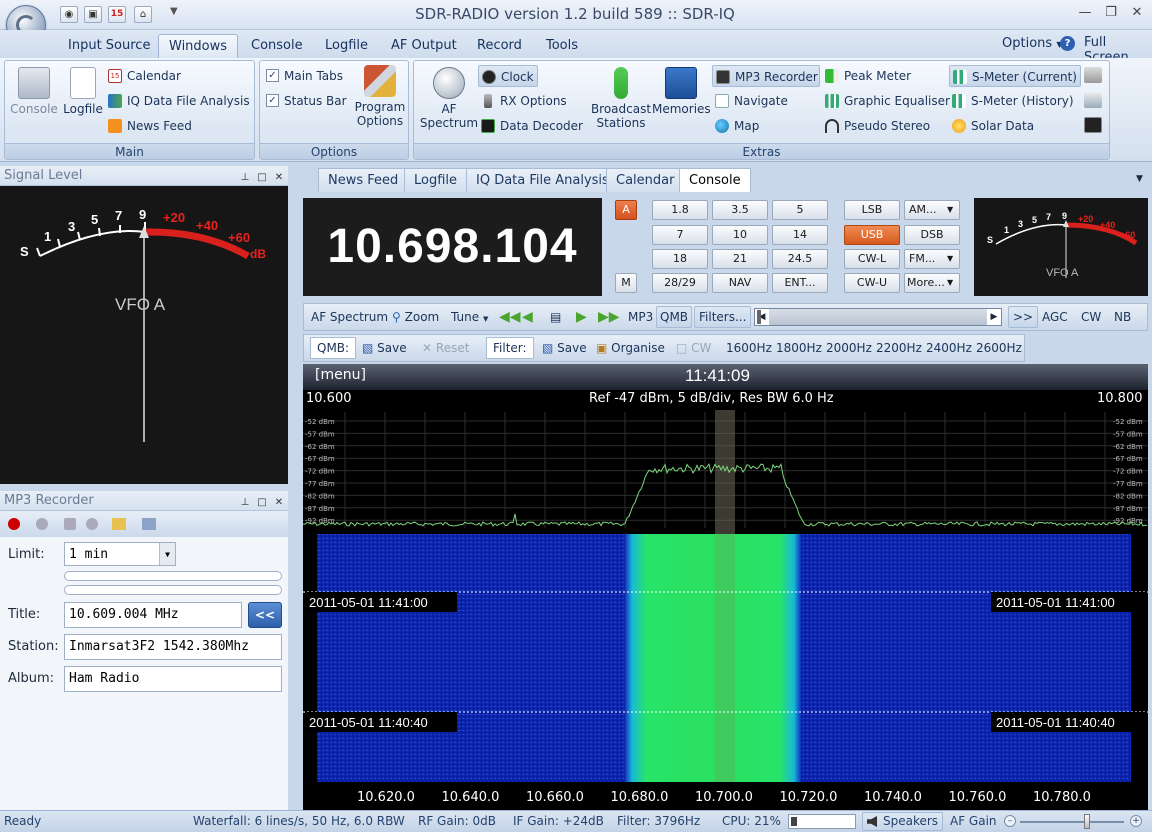  I want to click on agc-button: AGC, so click(1055, 317).